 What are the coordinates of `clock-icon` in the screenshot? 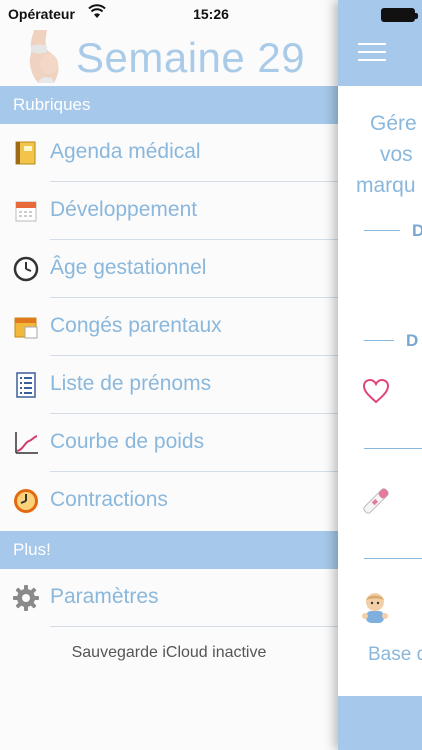 It's located at (26, 269).